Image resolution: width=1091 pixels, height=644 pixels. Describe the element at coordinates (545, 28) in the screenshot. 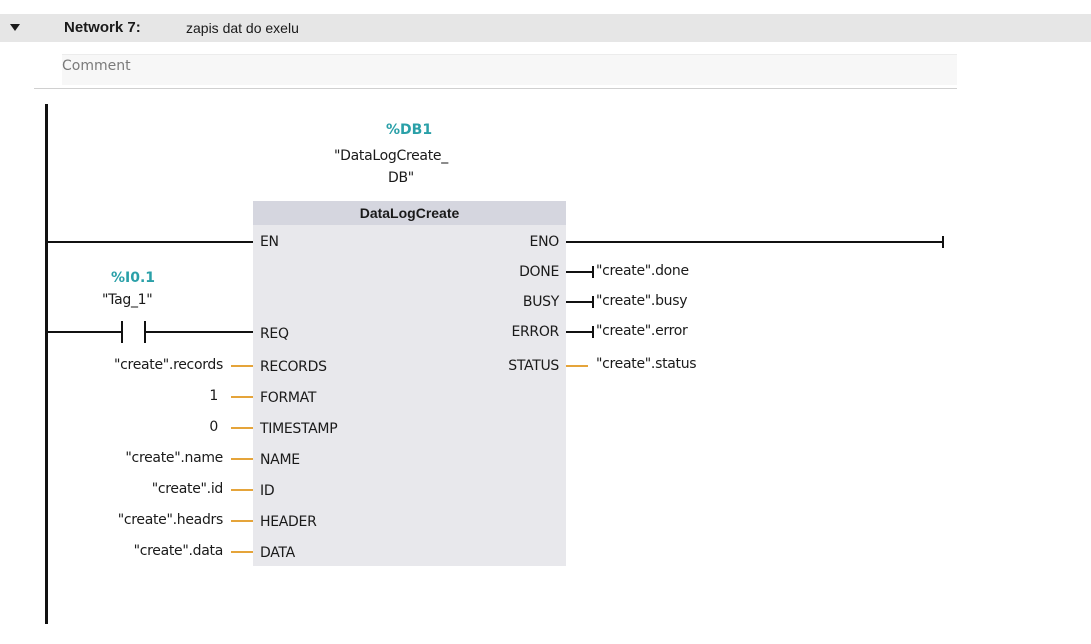

I see `network-header` at that location.